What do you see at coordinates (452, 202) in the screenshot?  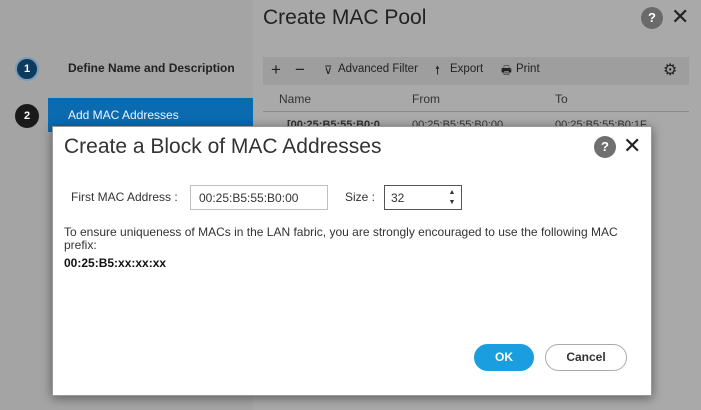 I see `spin-down-icon: ▼` at bounding box center [452, 202].